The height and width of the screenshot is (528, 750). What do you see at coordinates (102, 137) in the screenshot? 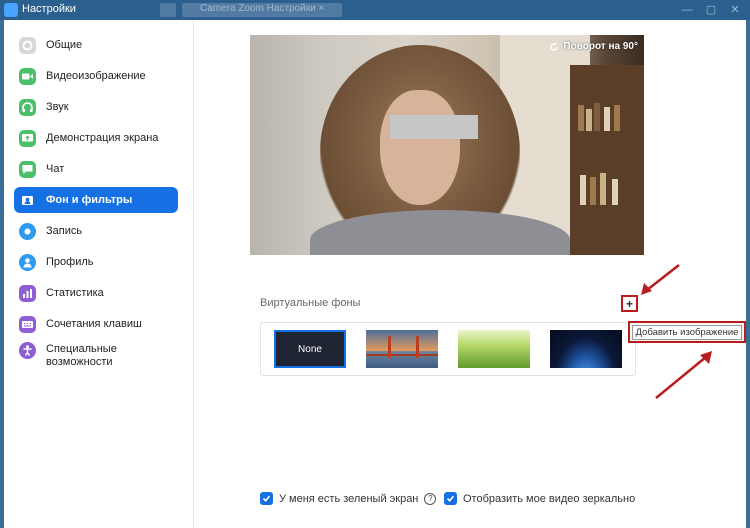
I see `sidebar-item-label: Демонстрация экрана` at bounding box center [102, 137].